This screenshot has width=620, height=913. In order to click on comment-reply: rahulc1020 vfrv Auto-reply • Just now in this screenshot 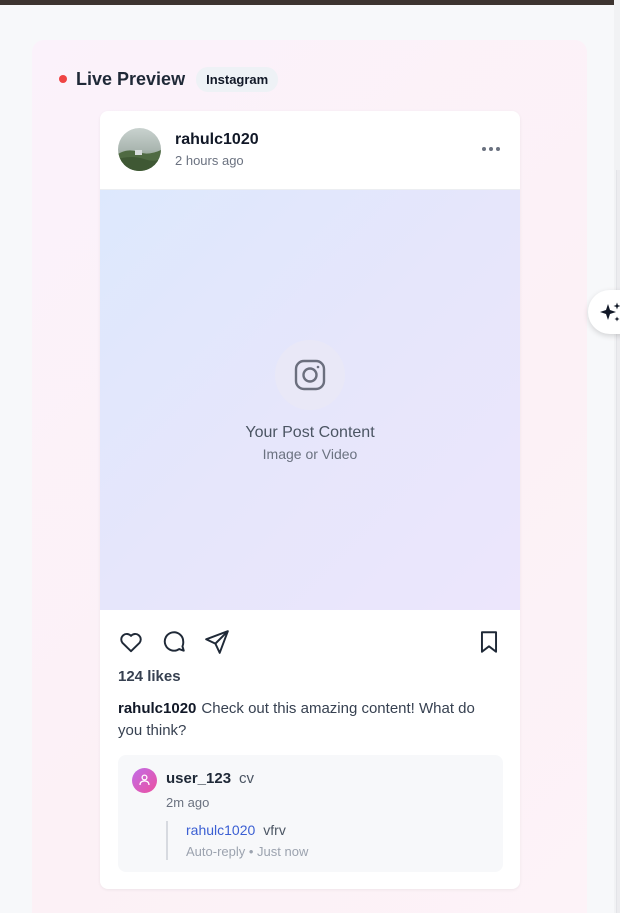, I will do `click(237, 840)`.